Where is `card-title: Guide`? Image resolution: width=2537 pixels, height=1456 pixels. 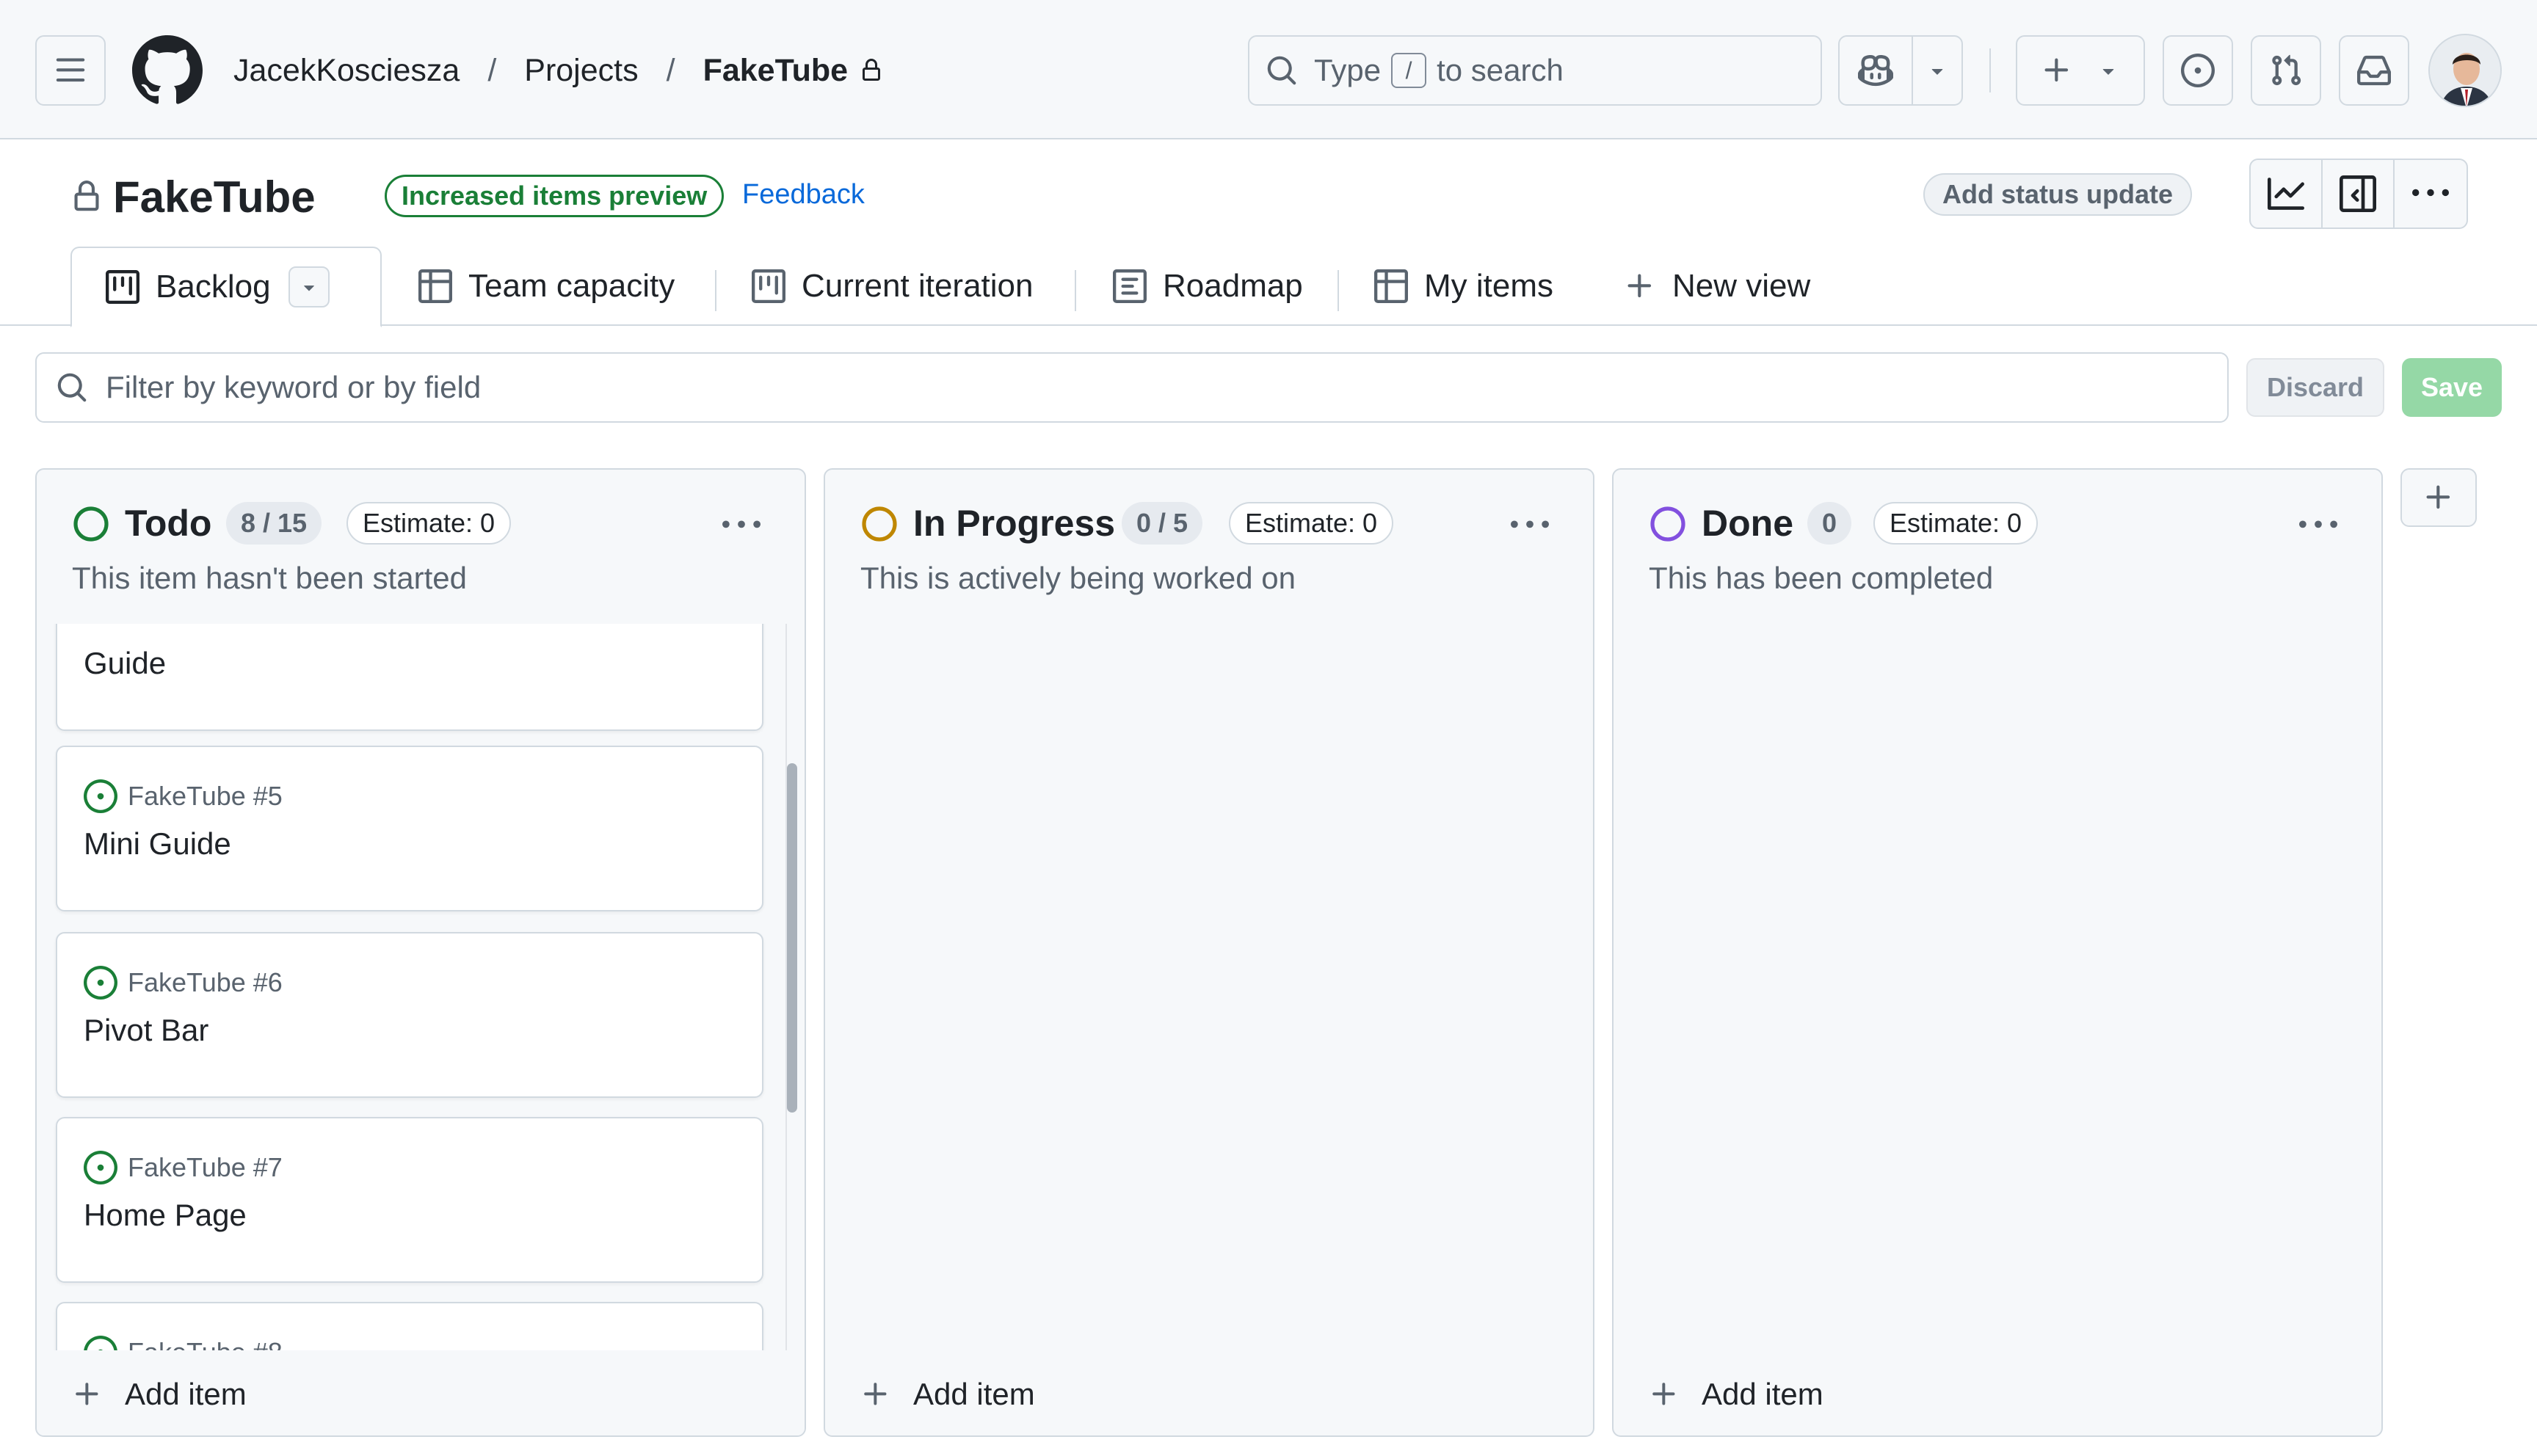
card-title: Guide is located at coordinates (125, 663).